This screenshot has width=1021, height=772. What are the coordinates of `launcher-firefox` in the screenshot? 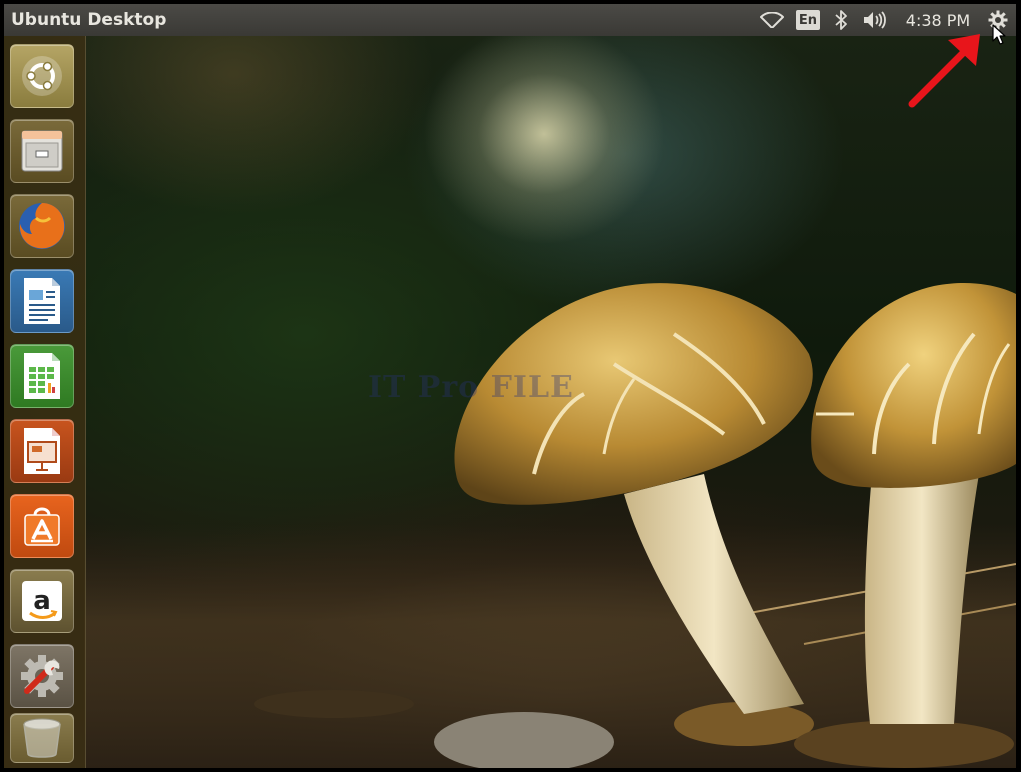 It's located at (42, 226).